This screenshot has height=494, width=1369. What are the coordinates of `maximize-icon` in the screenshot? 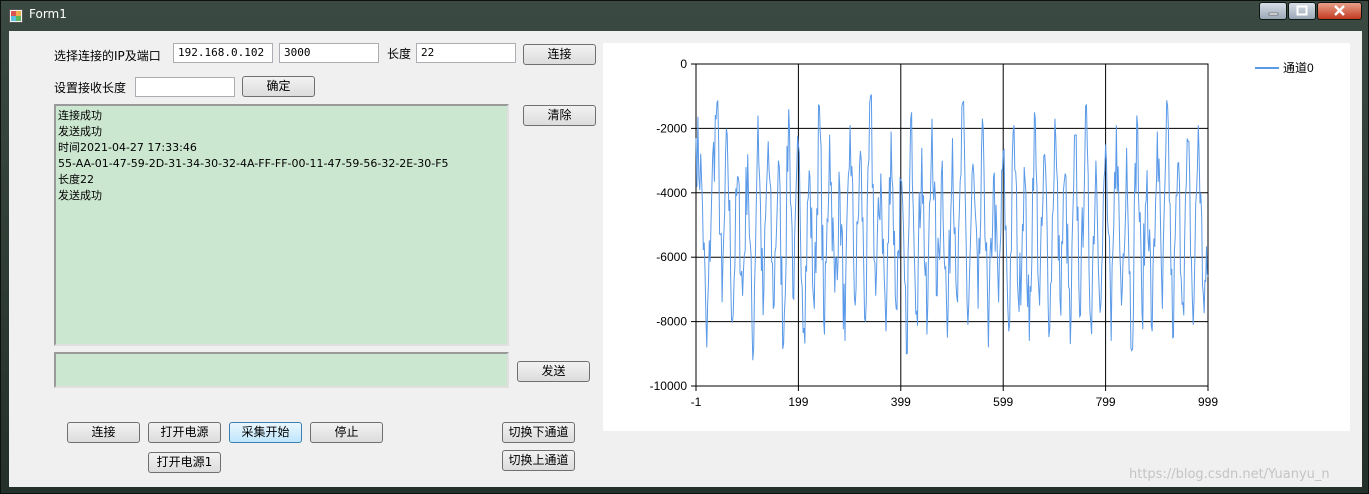 It's located at (1302, 10).